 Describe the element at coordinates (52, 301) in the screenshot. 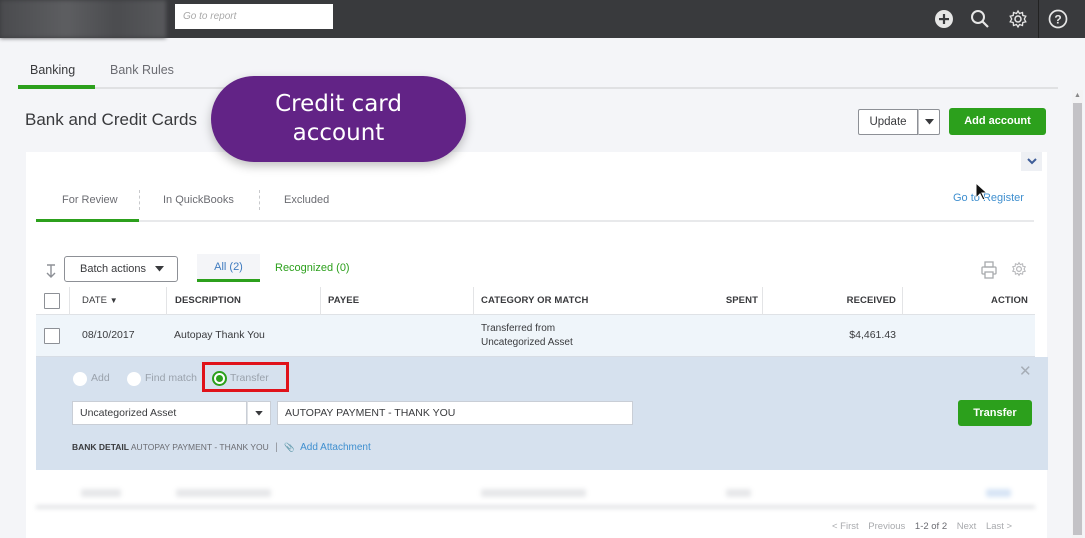

I see `select-all-checkbox` at that location.